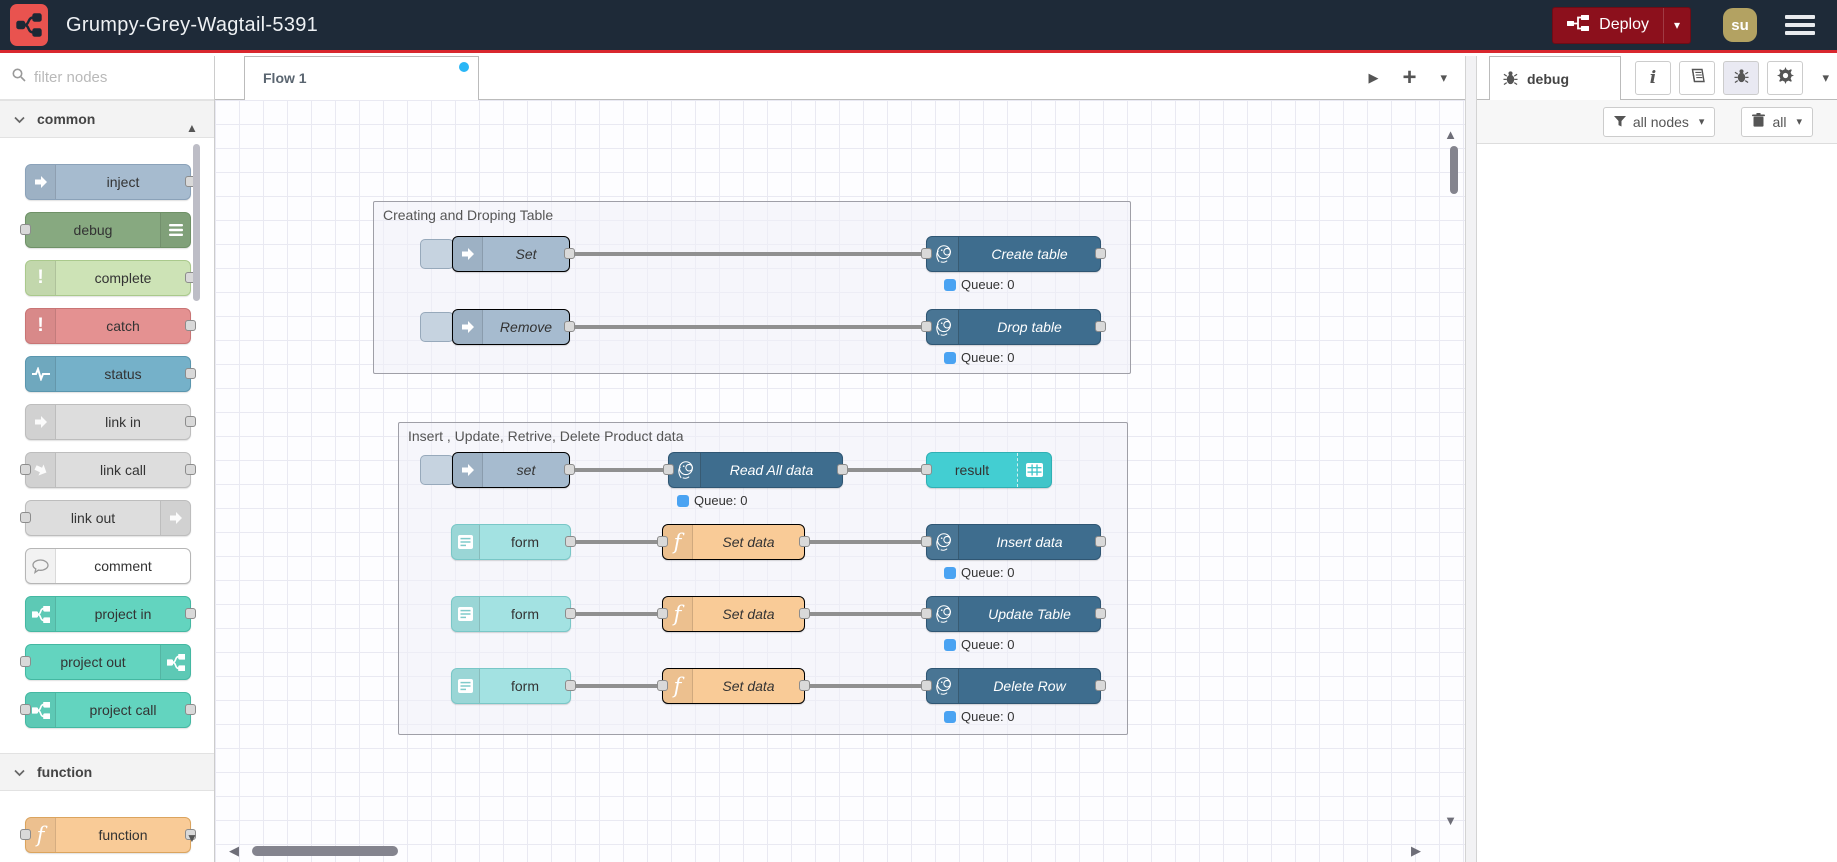 Image resolution: width=1837 pixels, height=862 pixels. What do you see at coordinates (108, 710) in the screenshot?
I see `palette-node-project-call: project call` at bounding box center [108, 710].